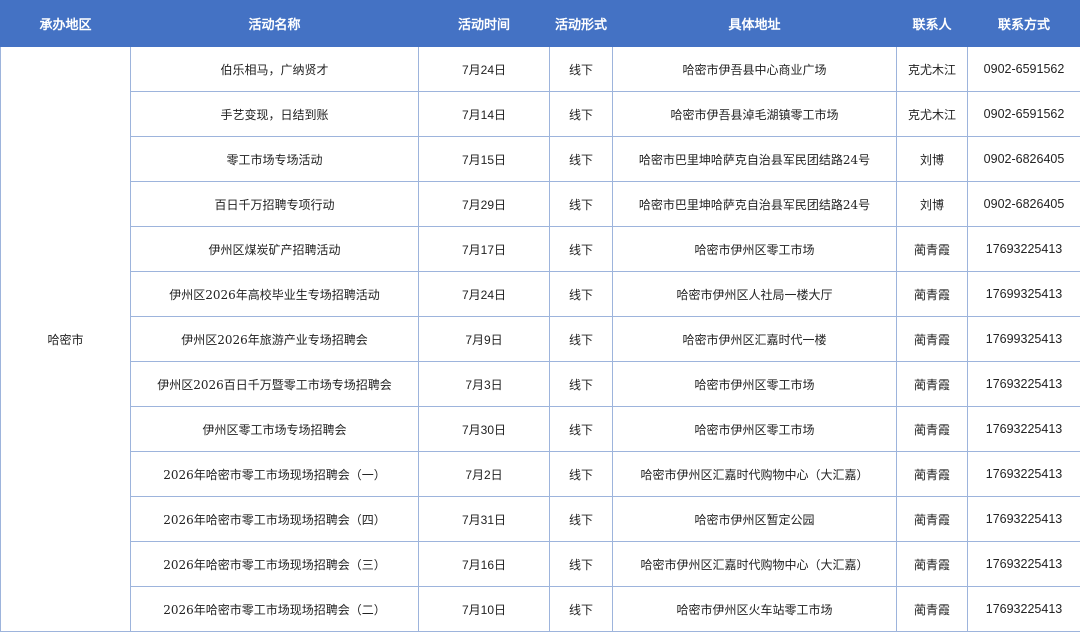 Image resolution: width=1080 pixels, height=632 pixels. I want to click on header-address: 具体地址, so click(754, 23).